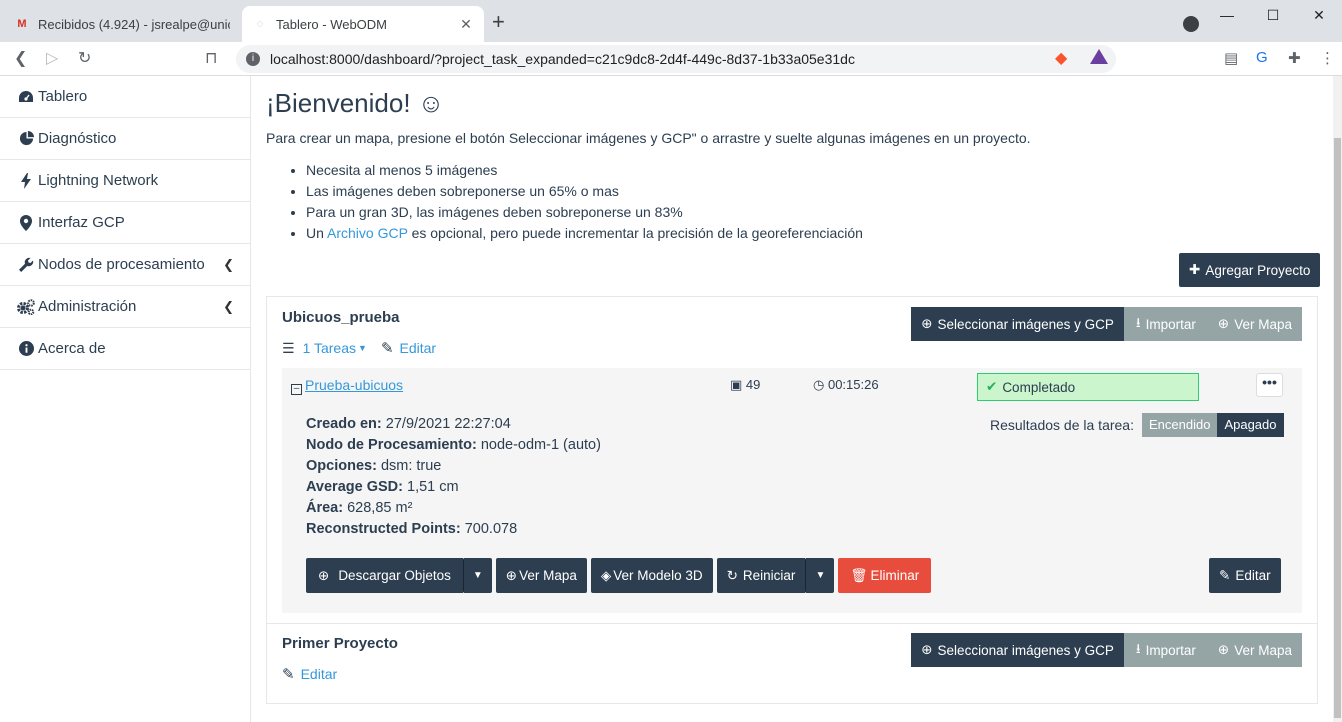 This screenshot has height=722, width=1342. What do you see at coordinates (1227, 16) in the screenshot?
I see `minimize-icon: —` at bounding box center [1227, 16].